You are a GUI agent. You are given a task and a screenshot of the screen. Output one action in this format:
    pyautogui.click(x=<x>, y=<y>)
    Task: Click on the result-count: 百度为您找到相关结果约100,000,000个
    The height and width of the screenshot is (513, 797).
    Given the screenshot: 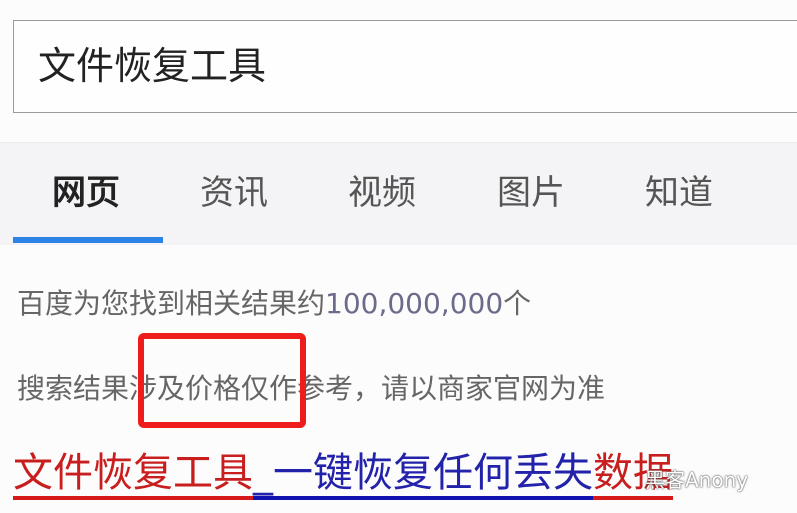 What is the action you would take?
    pyautogui.click(x=274, y=302)
    